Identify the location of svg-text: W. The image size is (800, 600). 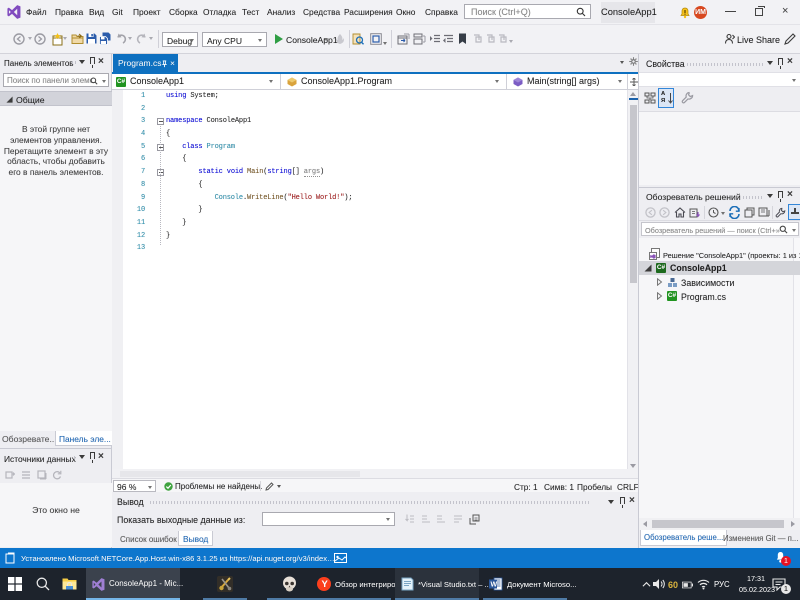
(494, 585).